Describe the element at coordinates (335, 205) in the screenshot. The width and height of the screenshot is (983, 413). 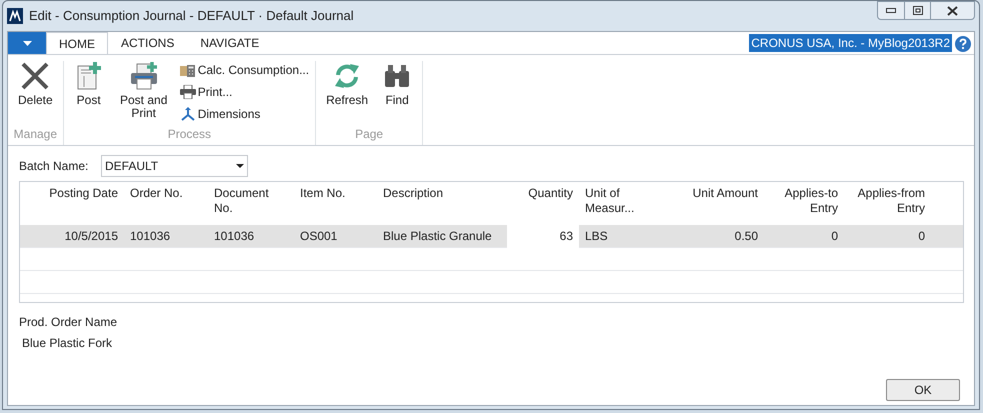
I see `column-header: Item No.` at that location.